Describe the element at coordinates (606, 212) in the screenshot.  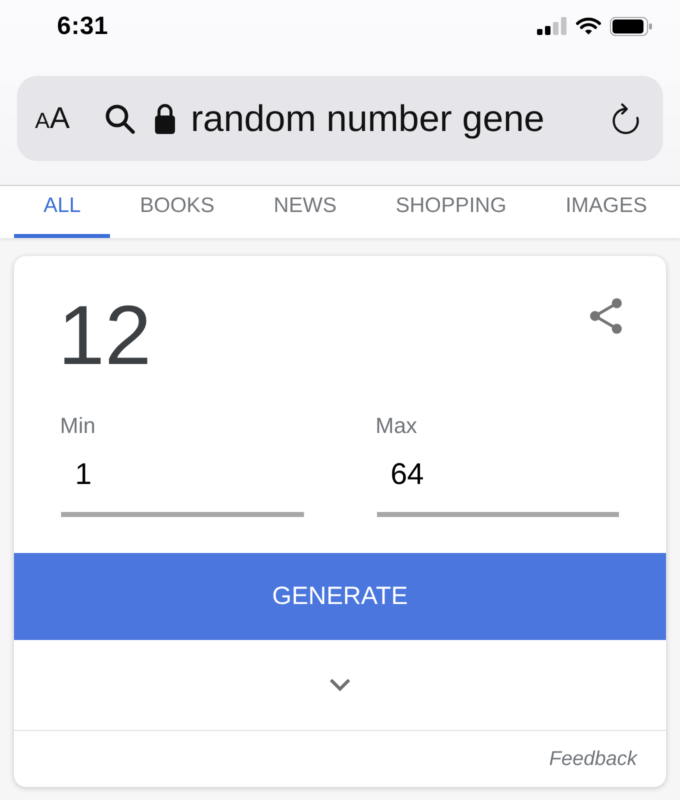
I see `tab: IMAGES` at that location.